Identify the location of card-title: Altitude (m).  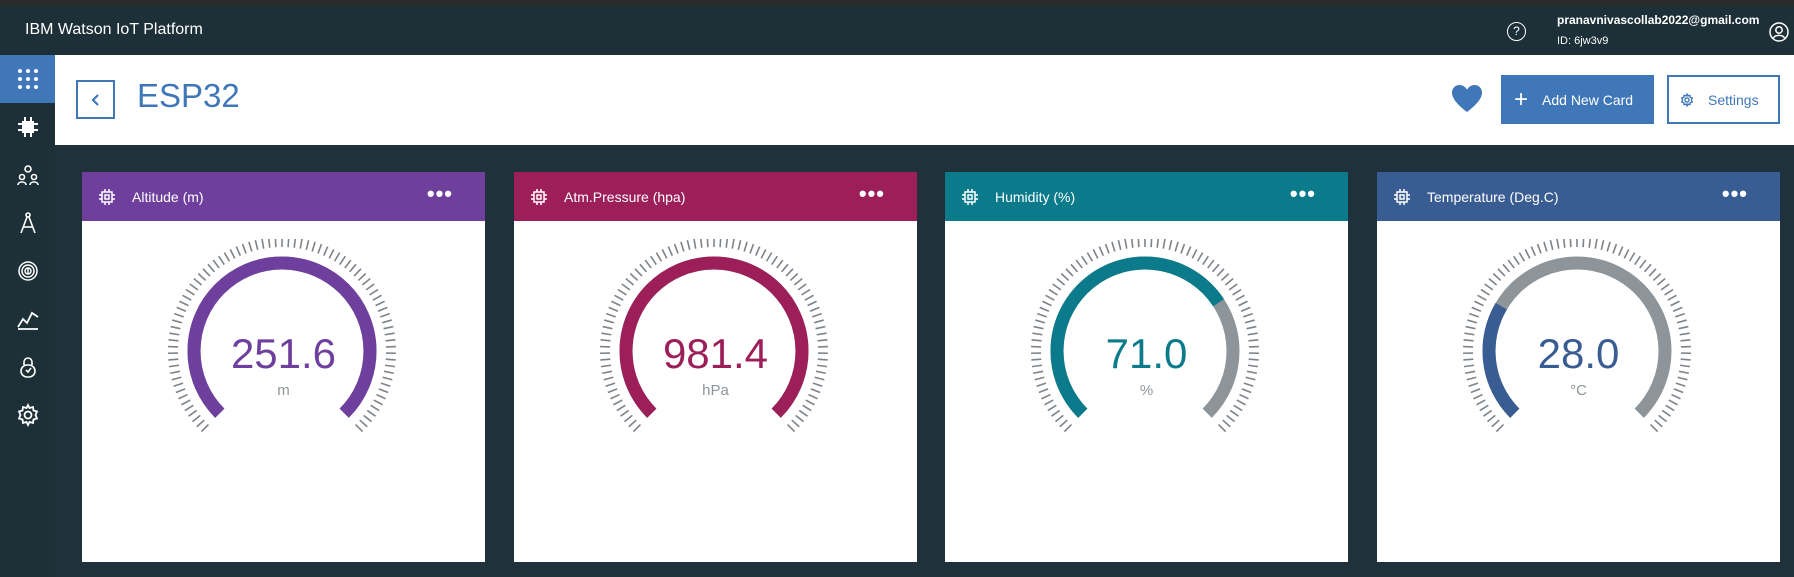
(168, 197).